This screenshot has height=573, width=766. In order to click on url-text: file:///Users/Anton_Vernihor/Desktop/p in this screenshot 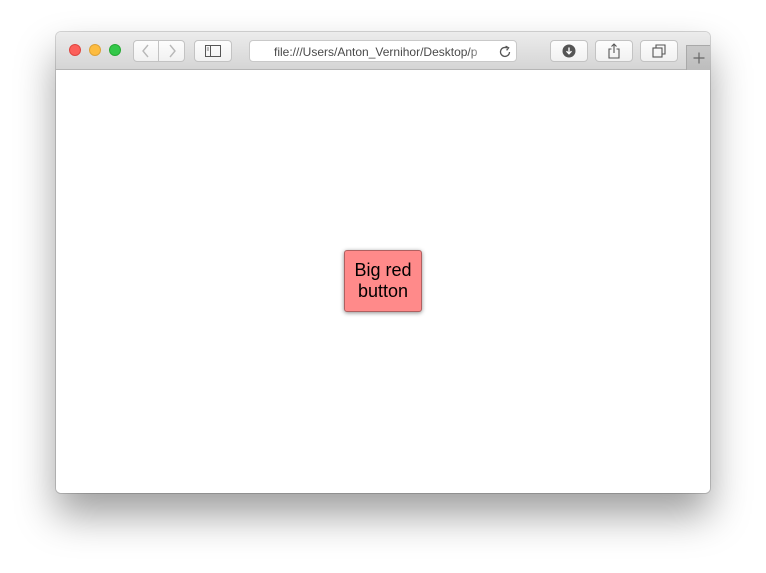, I will do `click(376, 52)`.